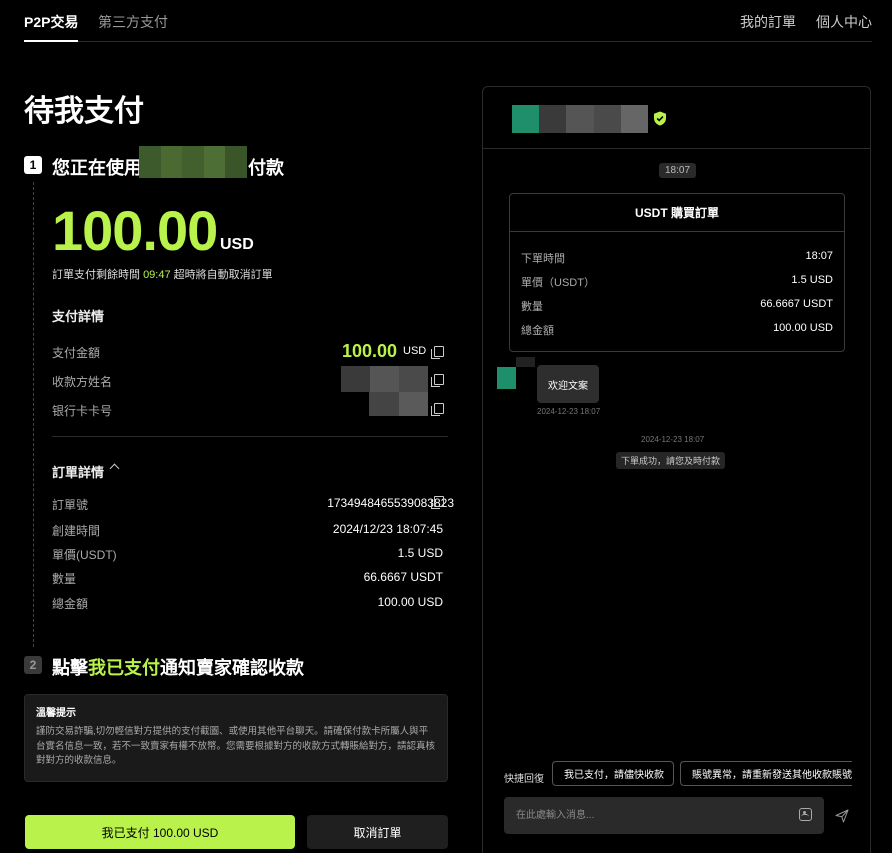 Image resolution: width=892 pixels, height=853 pixels. What do you see at coordinates (135, 230) in the screenshot?
I see `payment-amount: 100.00` at bounding box center [135, 230].